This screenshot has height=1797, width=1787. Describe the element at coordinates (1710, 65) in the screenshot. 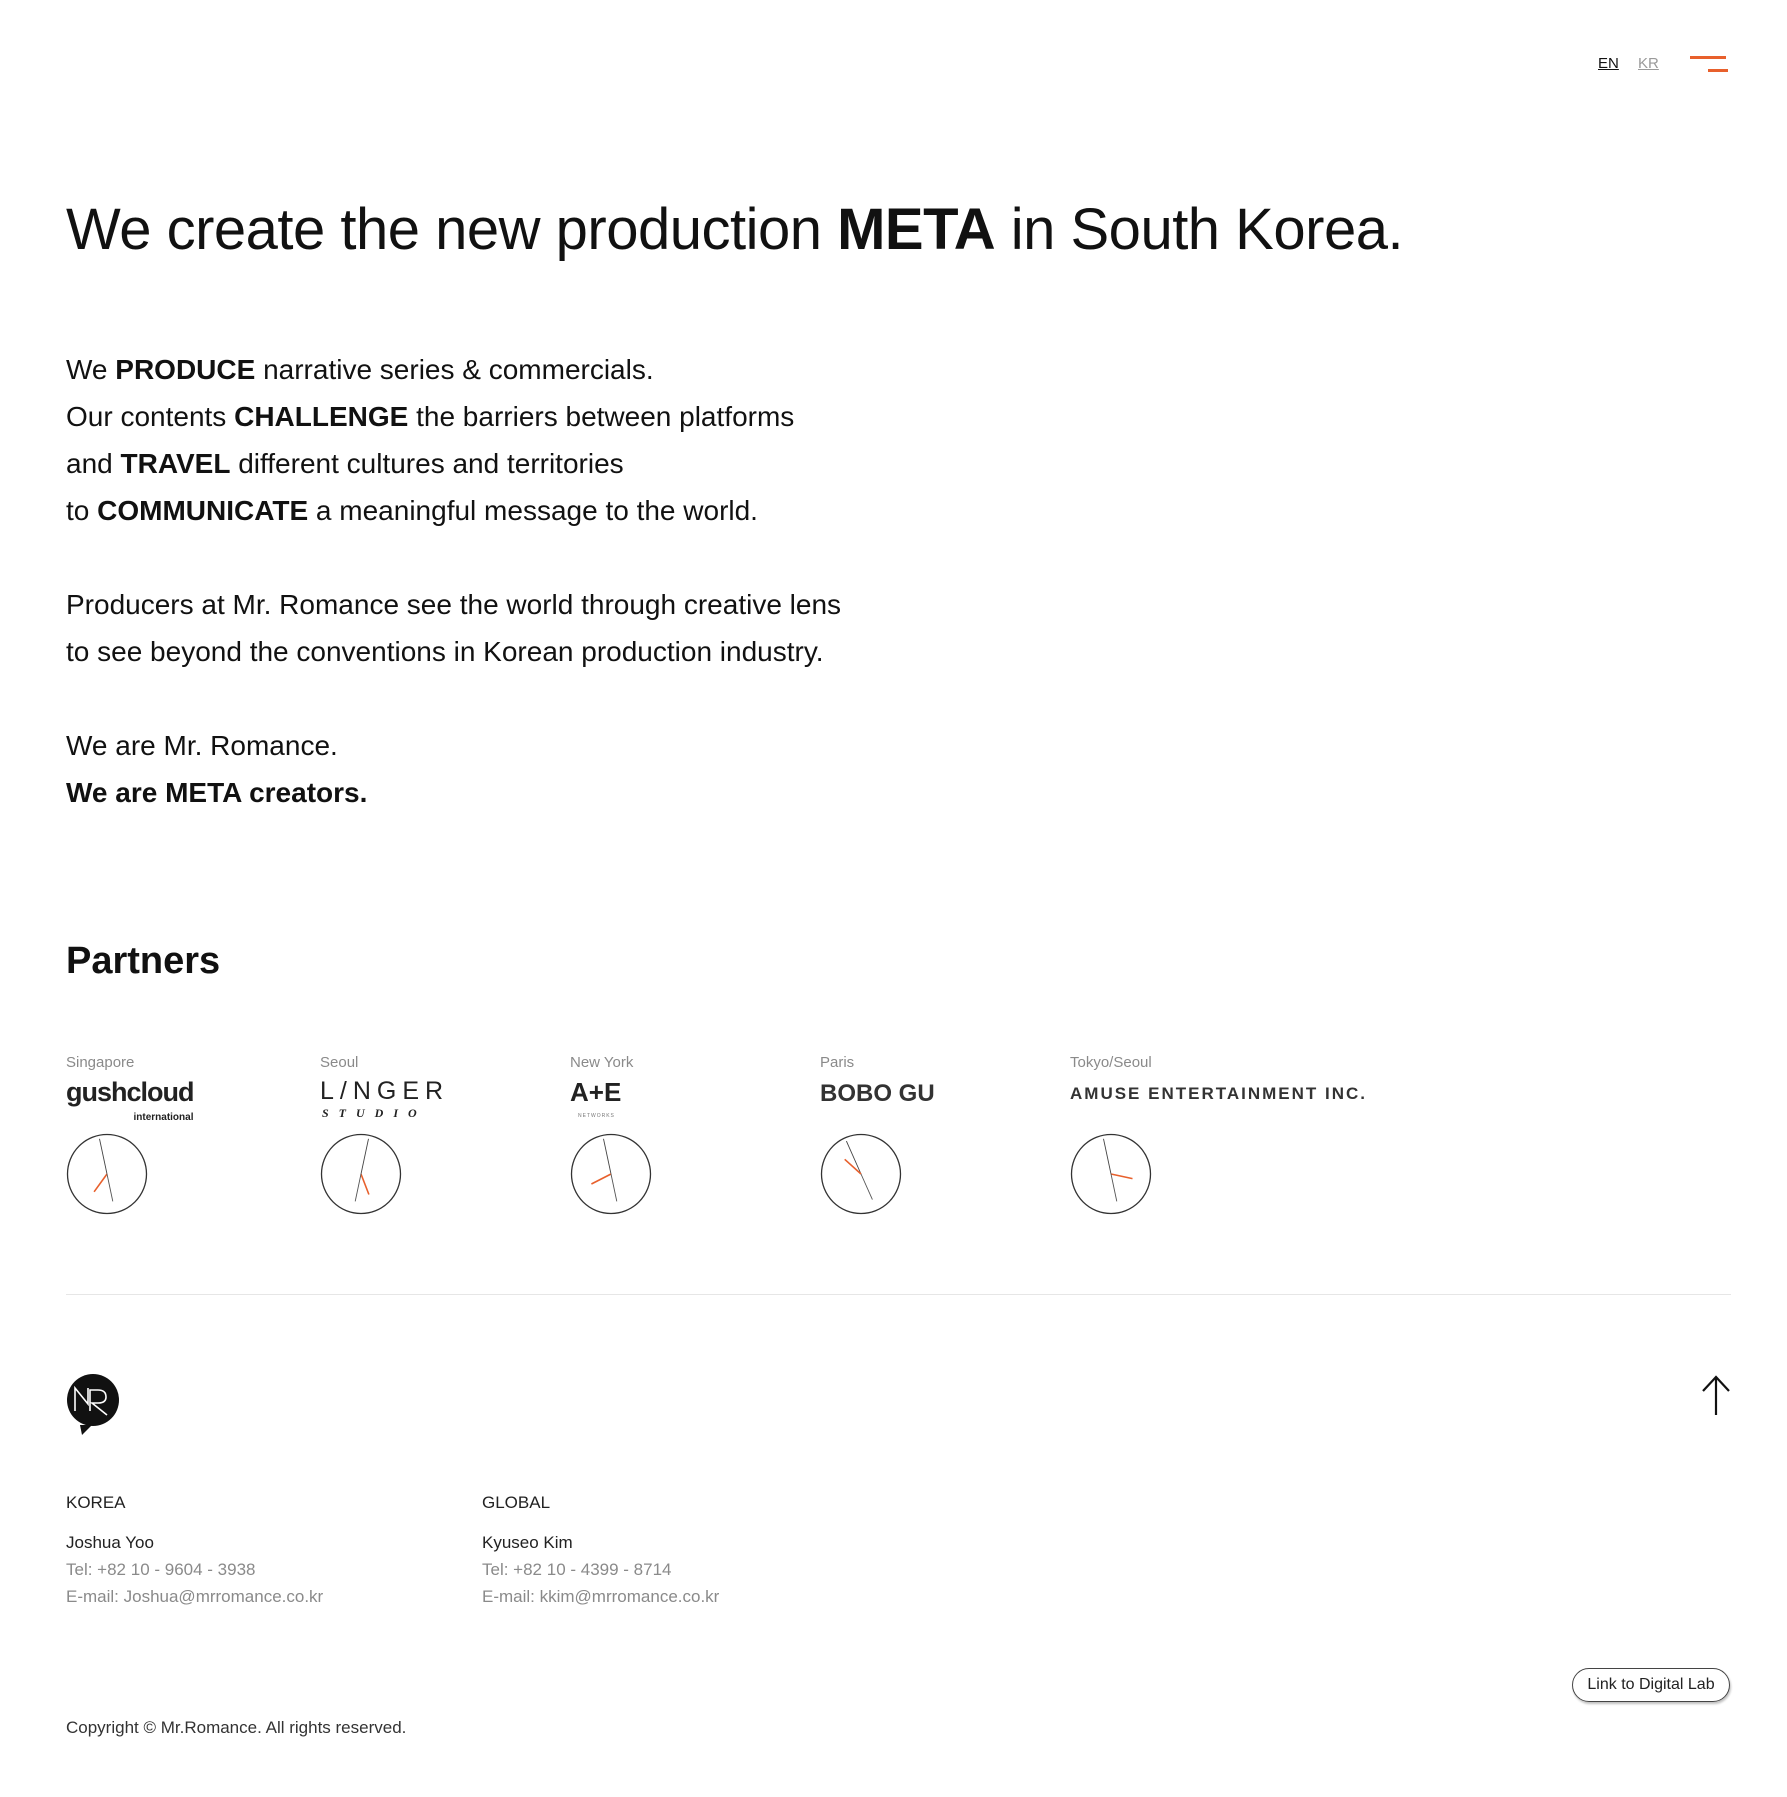

I see `hamburger-menu-icon` at that location.